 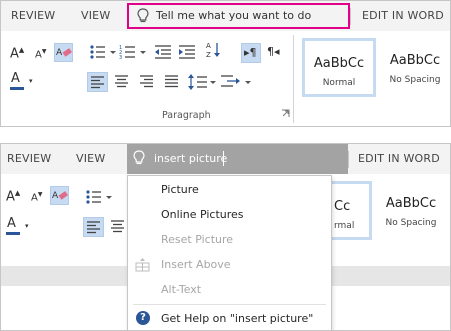 What do you see at coordinates (229, 214) in the screenshot?
I see `menu-item-online-pictures: Online Pictures` at bounding box center [229, 214].